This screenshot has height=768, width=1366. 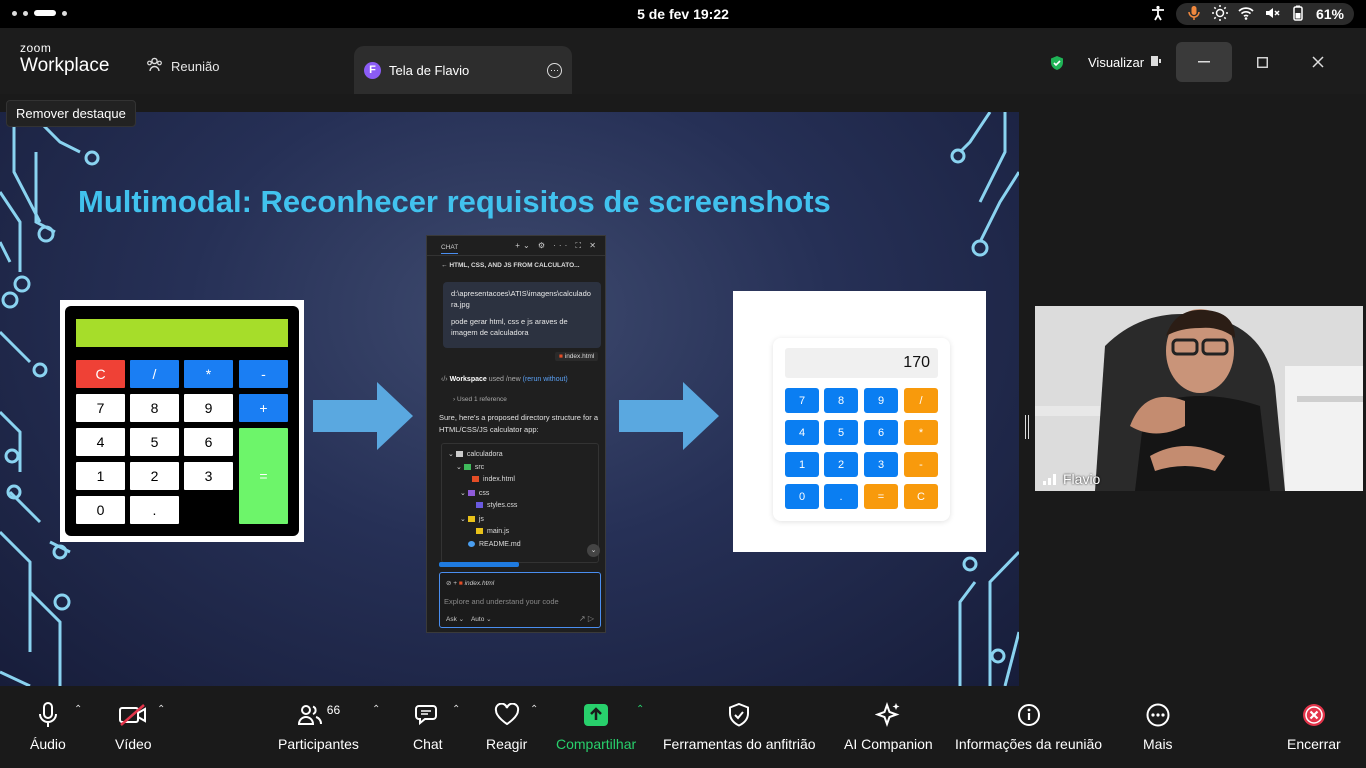 What do you see at coordinates (888, 744) in the screenshot?
I see `ai-companion-label: AI Companion` at bounding box center [888, 744].